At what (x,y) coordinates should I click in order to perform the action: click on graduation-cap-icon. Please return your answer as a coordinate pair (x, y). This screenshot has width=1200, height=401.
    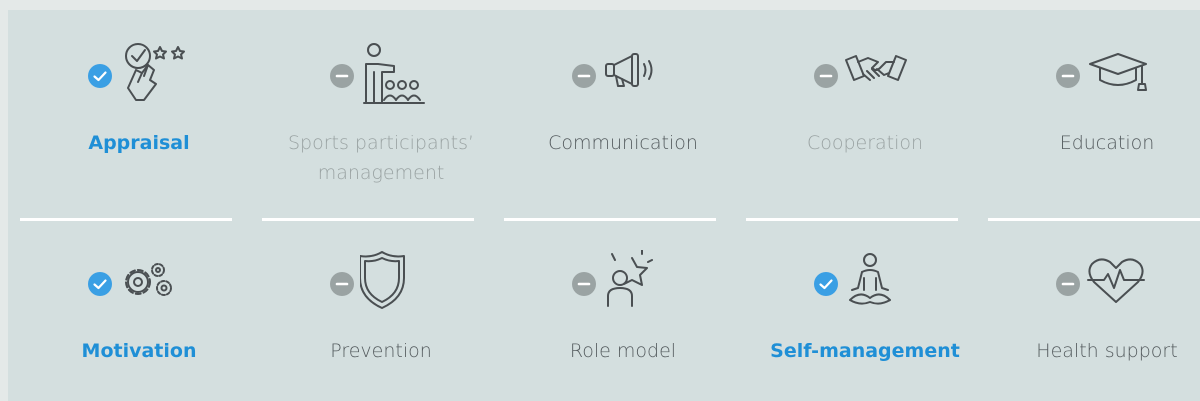
    Looking at the image, I should click on (1122, 74).